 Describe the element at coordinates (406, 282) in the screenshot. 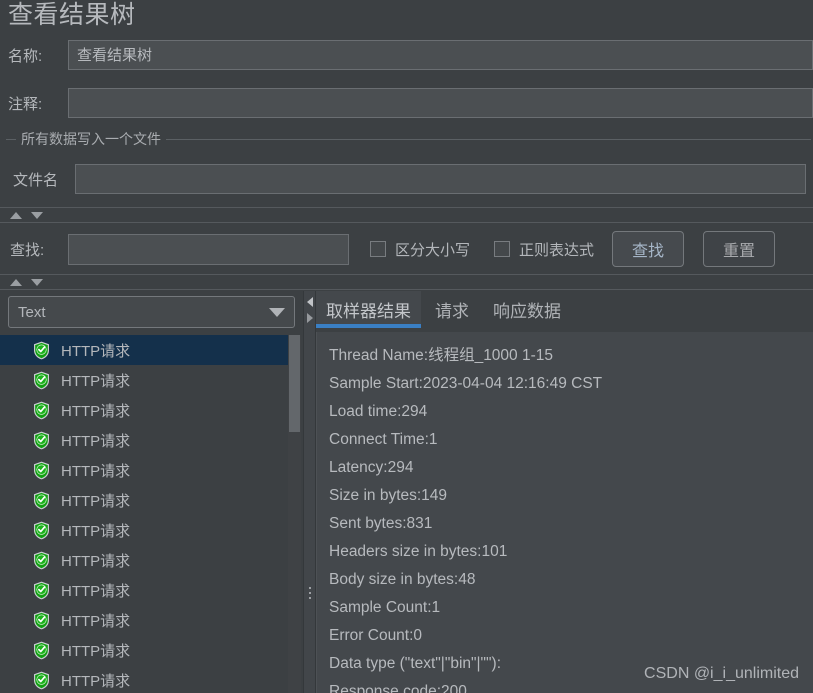

I see `collapse-strip-lower` at that location.